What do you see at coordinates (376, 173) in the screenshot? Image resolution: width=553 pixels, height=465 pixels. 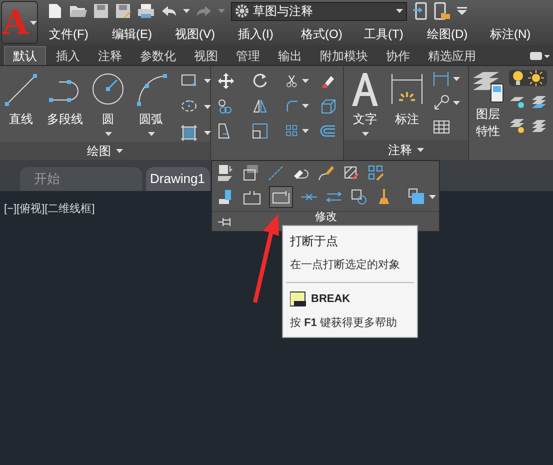 I see `array-edit-icon` at bounding box center [376, 173].